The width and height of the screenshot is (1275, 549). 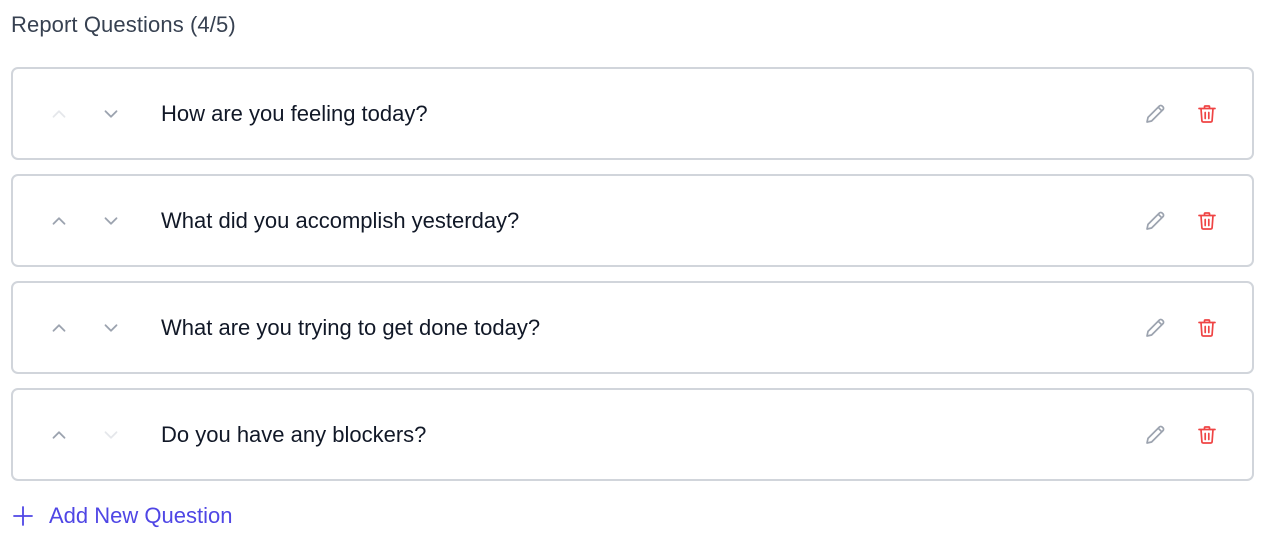 I want to click on add-new-question-button: Add New Question, so click(x=121, y=516).